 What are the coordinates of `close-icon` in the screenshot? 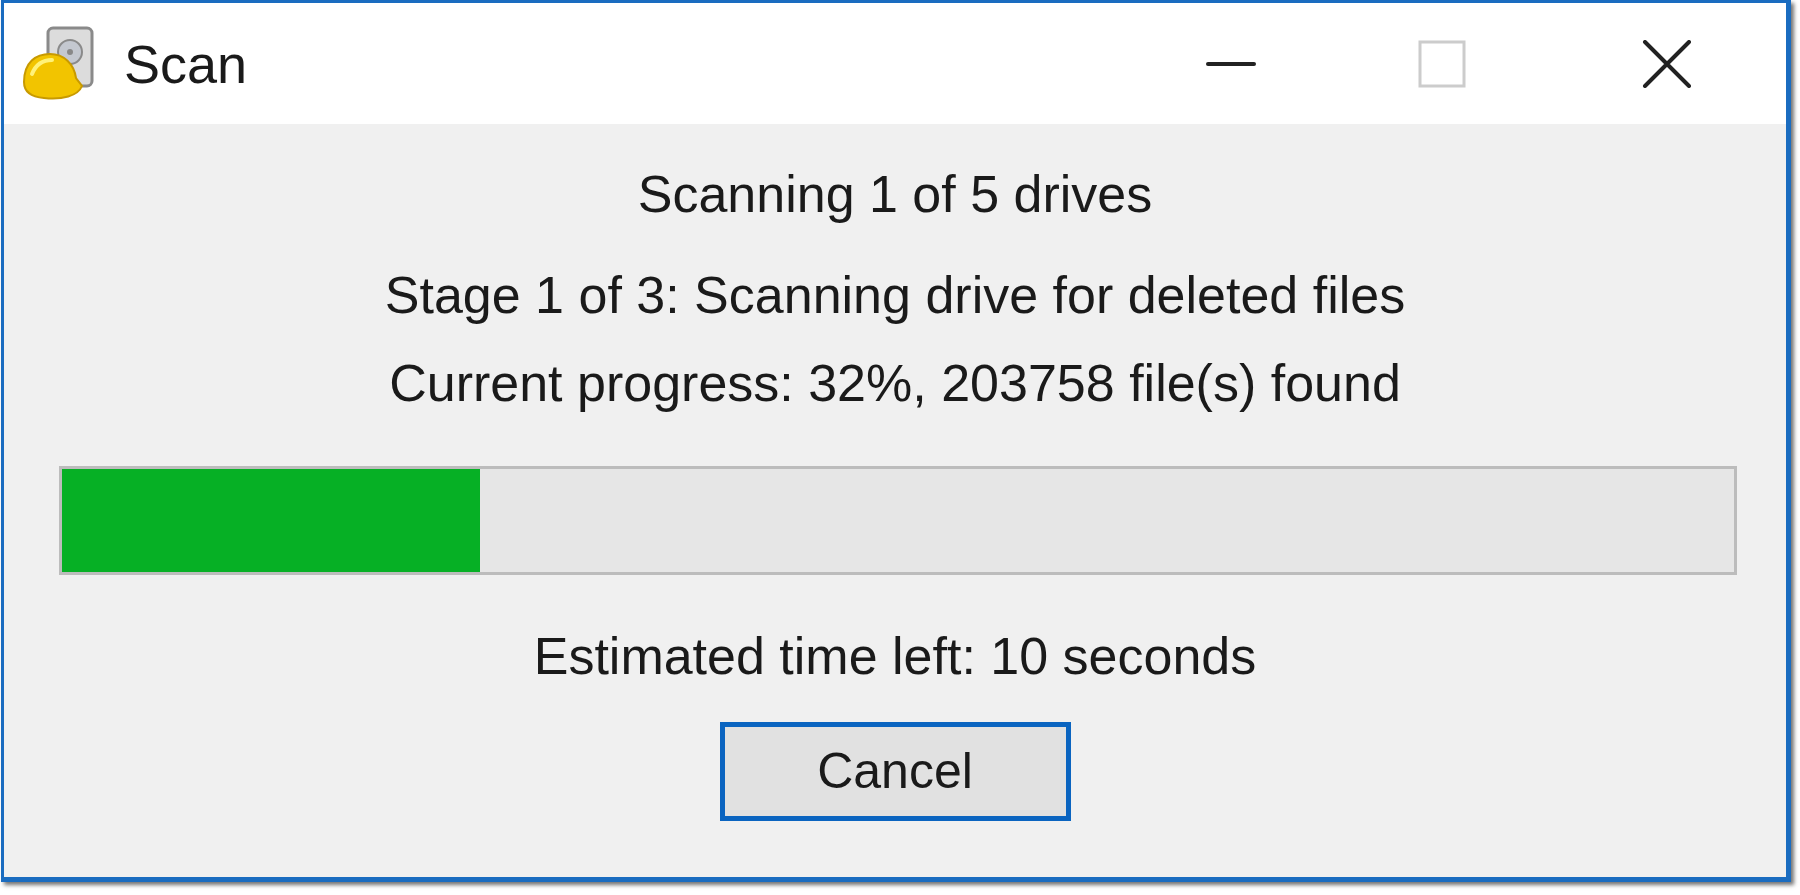 It's located at (1667, 63).